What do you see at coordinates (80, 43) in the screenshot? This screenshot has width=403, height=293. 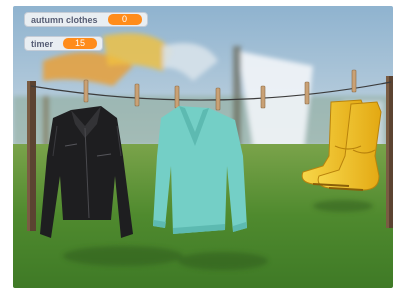 I see `variable-value: 15` at bounding box center [80, 43].